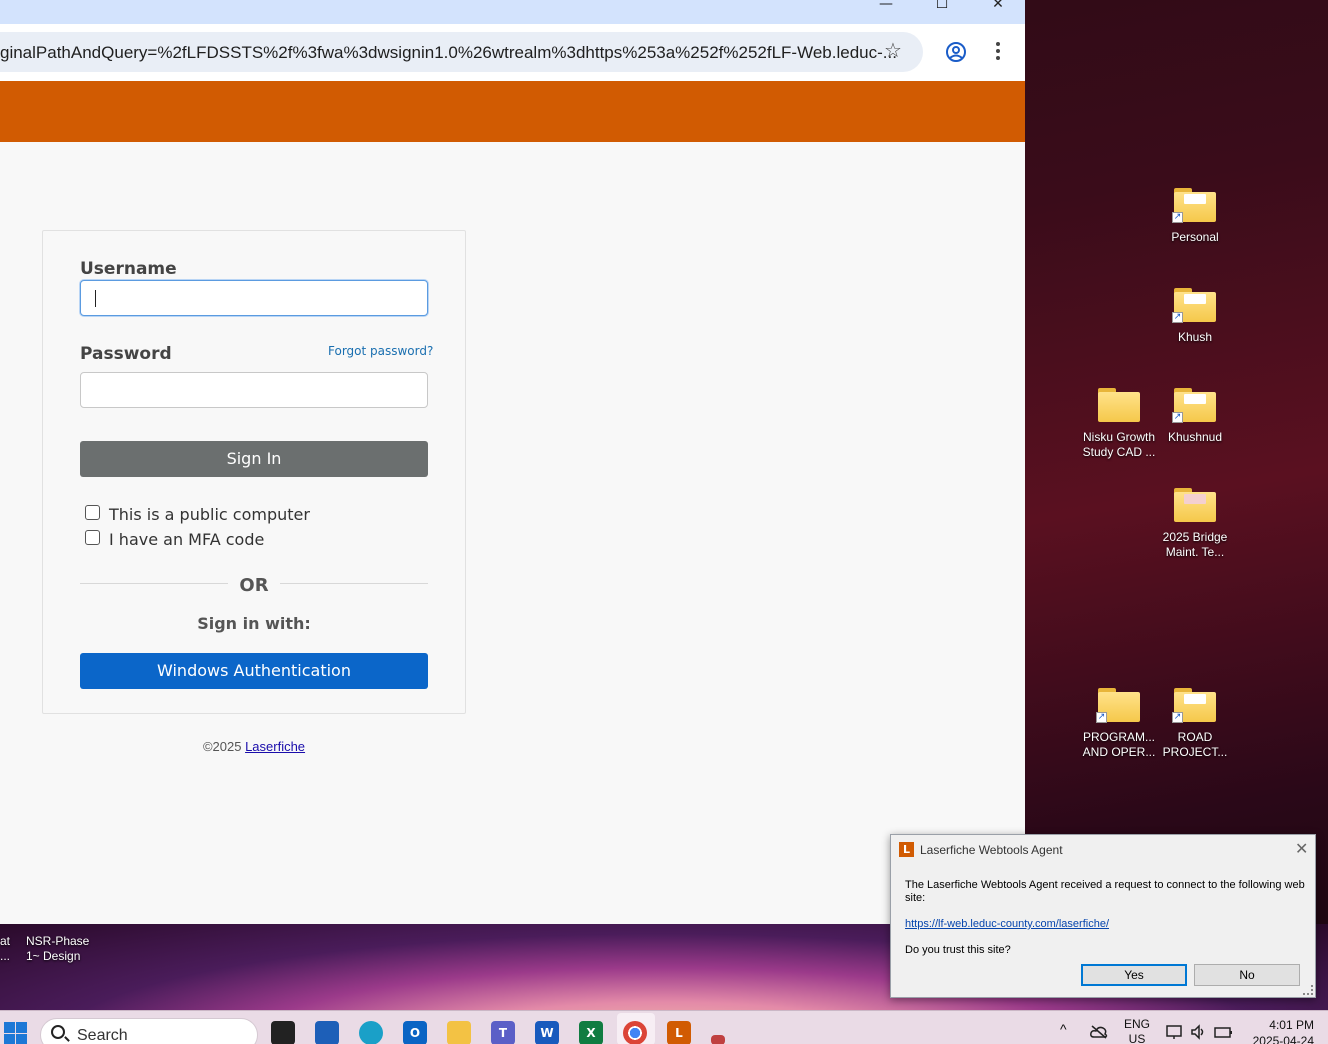 The image size is (1328, 1044). What do you see at coordinates (958, 950) in the screenshot?
I see `dialog-question: Do you trust this site?` at bounding box center [958, 950].